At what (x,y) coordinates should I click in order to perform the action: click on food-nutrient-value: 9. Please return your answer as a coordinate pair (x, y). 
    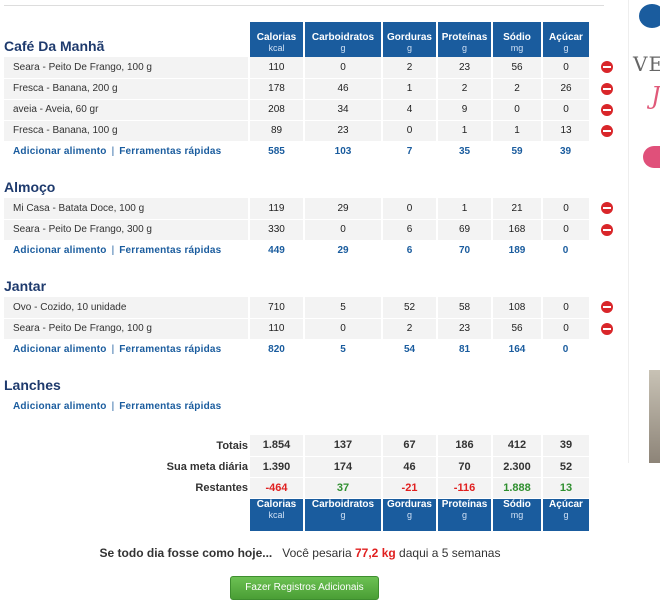
    Looking at the image, I should click on (464, 110).